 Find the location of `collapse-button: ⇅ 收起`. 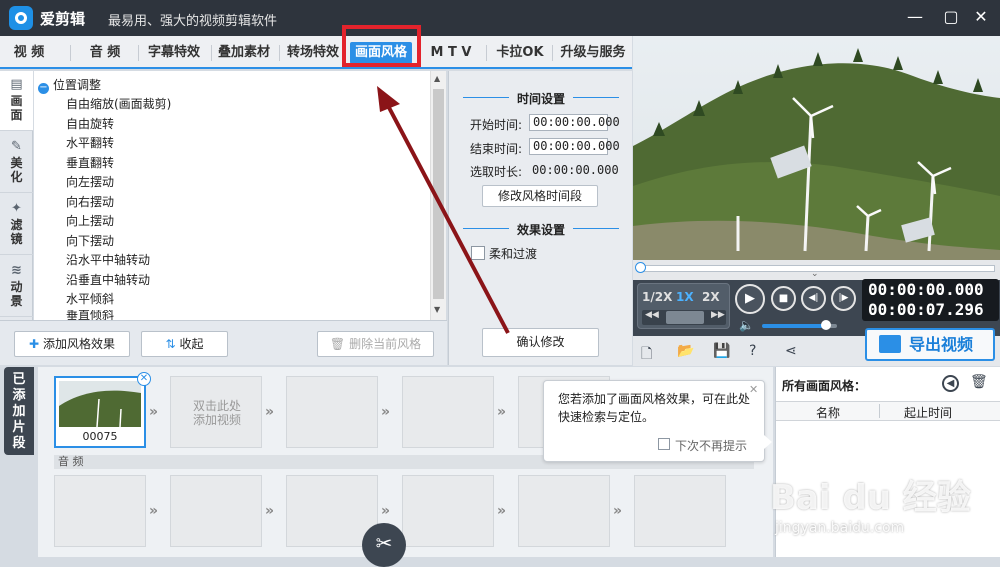

collapse-button: ⇅ 收起 is located at coordinates (184, 344).